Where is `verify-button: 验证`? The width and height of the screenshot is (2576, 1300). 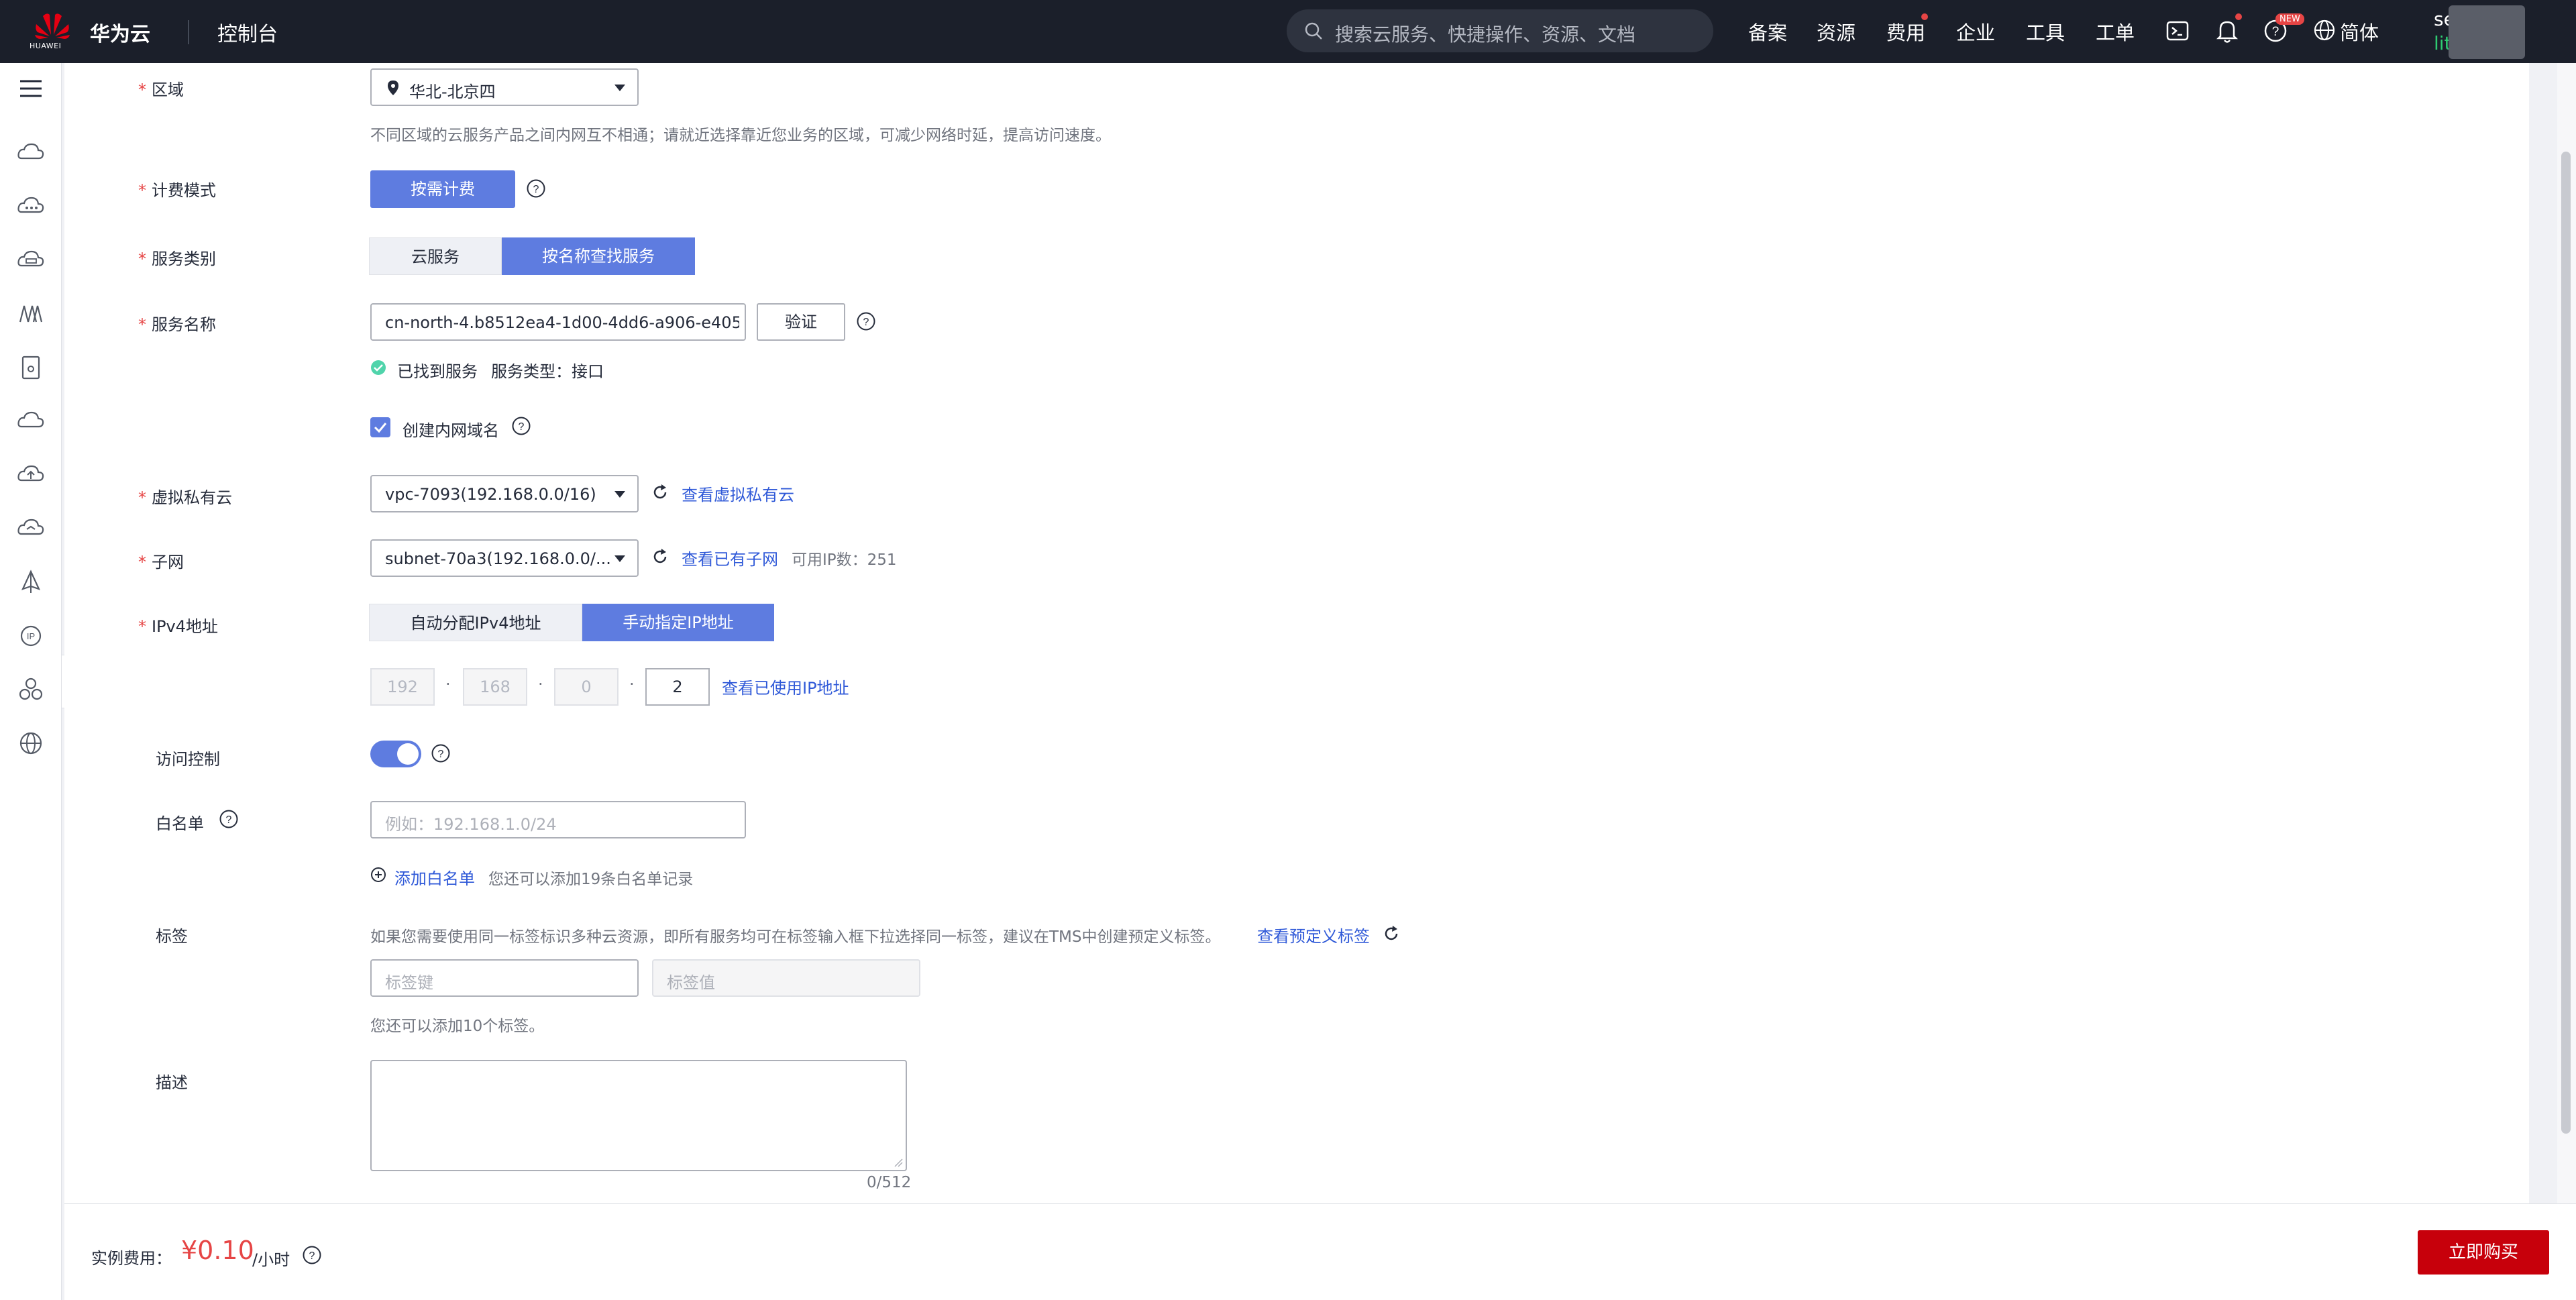 verify-button: 验证 is located at coordinates (801, 322).